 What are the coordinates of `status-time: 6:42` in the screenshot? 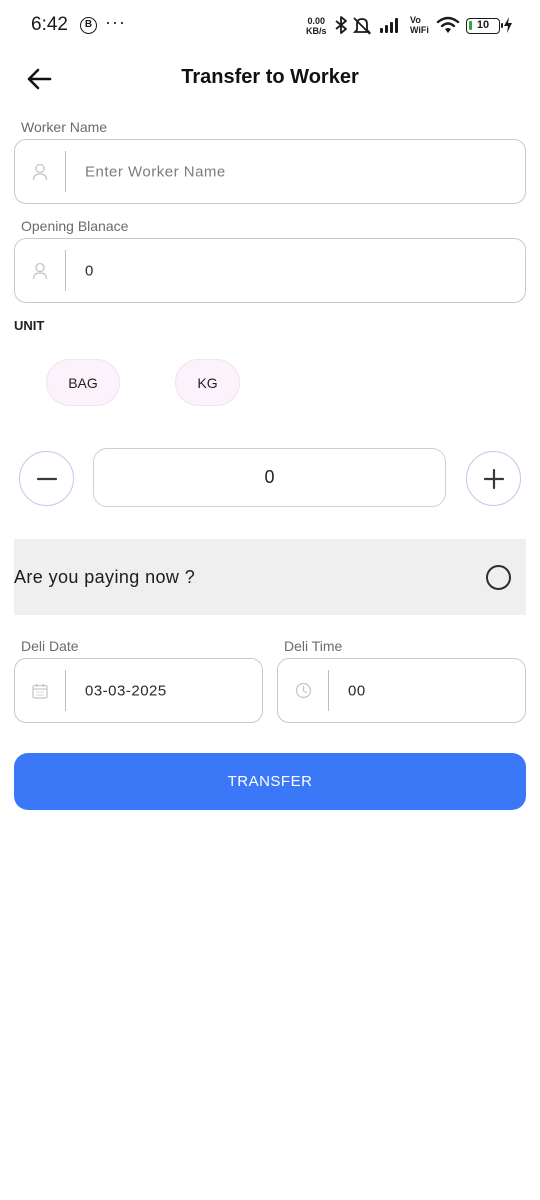 It's located at (49, 24).